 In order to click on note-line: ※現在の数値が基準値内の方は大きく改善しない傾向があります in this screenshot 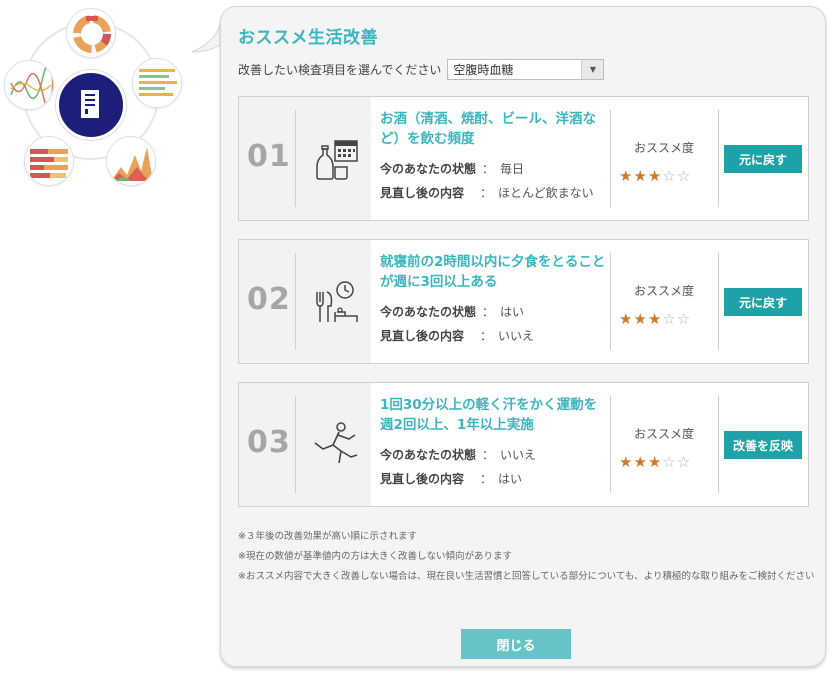, I will do `click(375, 556)`.